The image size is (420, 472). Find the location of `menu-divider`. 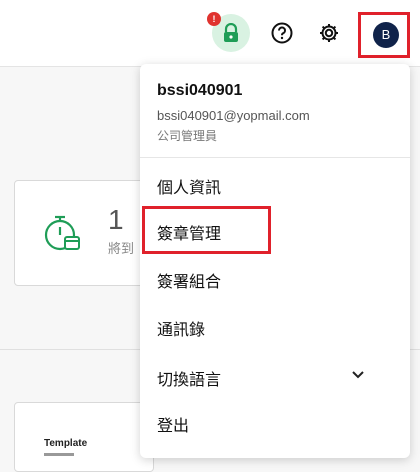

menu-divider is located at coordinates (275, 157).